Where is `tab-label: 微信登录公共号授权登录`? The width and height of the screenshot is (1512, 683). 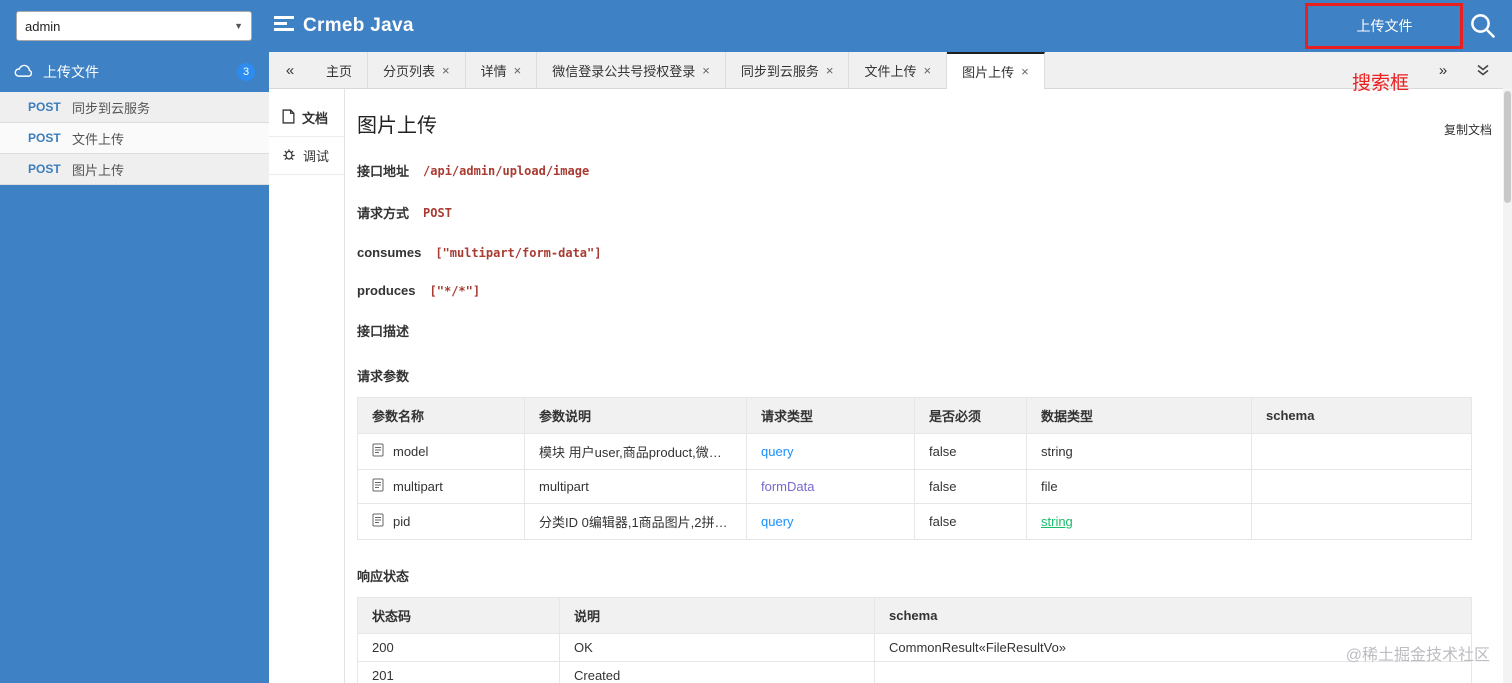
tab-label: 微信登录公共号授权登录 is located at coordinates (624, 71).